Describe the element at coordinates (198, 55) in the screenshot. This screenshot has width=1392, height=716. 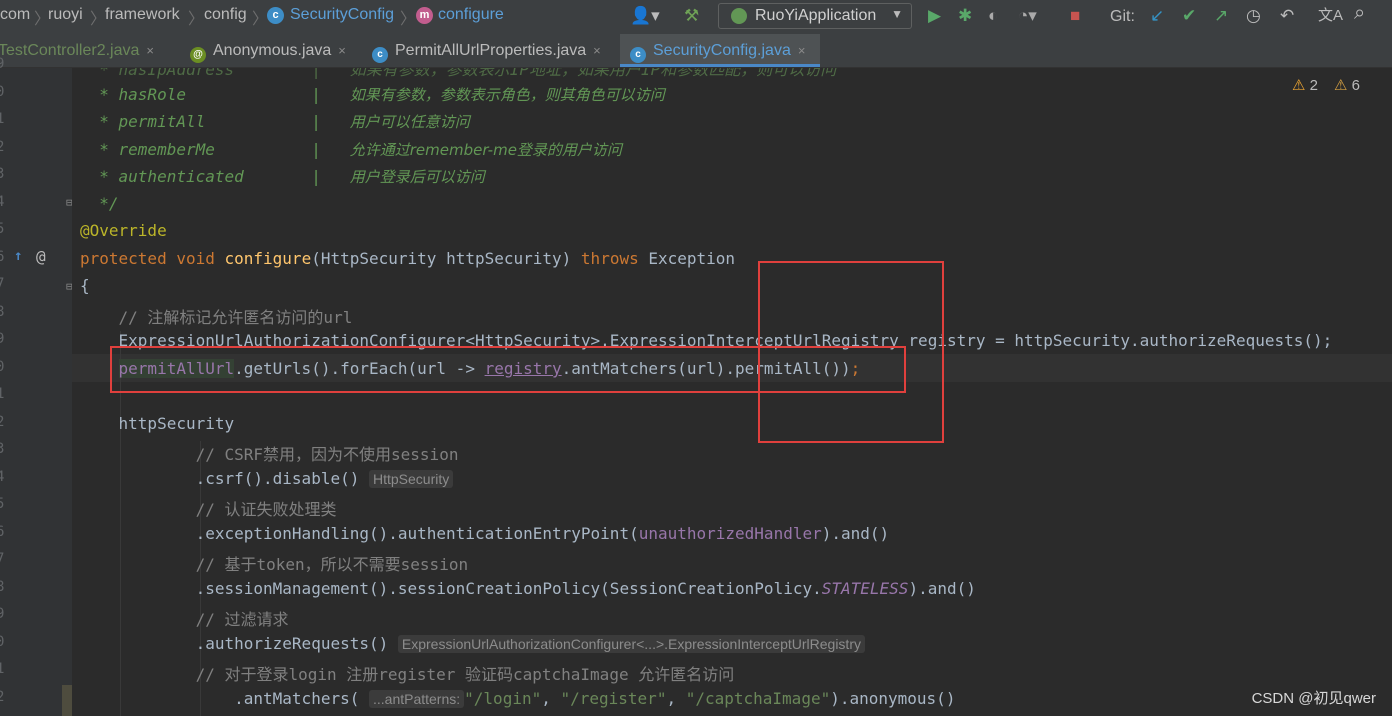
I see `annotation-type-icon: @` at that location.